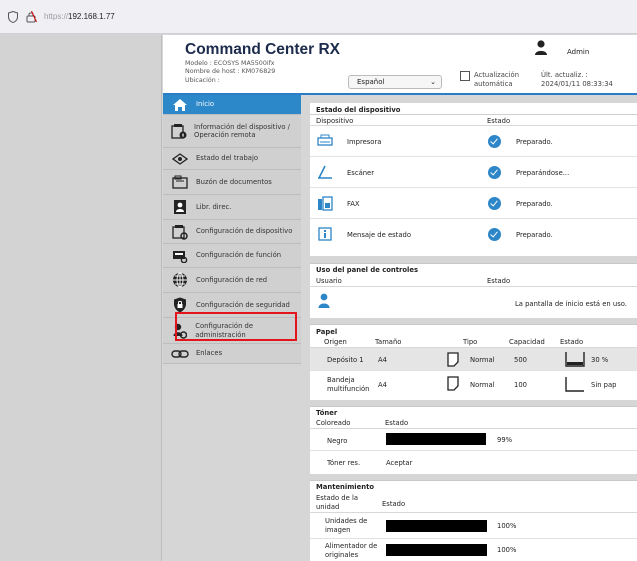 The height and width of the screenshot is (561, 637). What do you see at coordinates (232, 182) in the screenshot?
I see `sidebar-item-document-box: Buzón de documentos` at bounding box center [232, 182].